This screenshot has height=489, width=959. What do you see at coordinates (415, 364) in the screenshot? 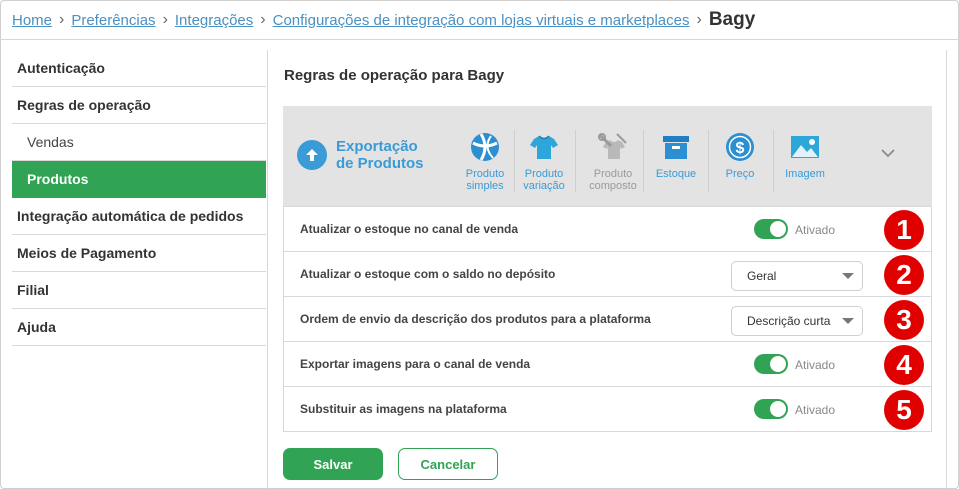
I see `setting-label: Exportar imagens para o canal de venda` at bounding box center [415, 364].